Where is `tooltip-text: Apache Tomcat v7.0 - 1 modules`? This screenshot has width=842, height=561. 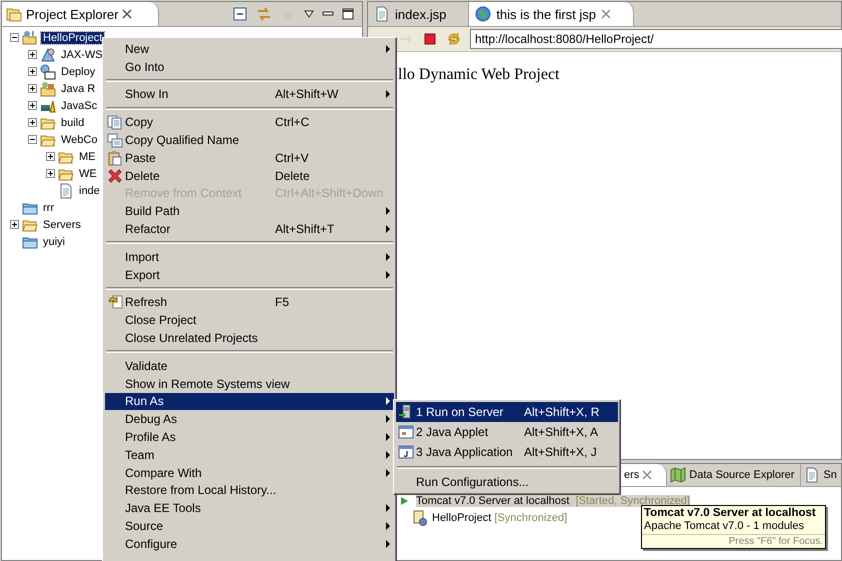 tooltip-text: Apache Tomcat v7.0 - 1 modules is located at coordinates (724, 527).